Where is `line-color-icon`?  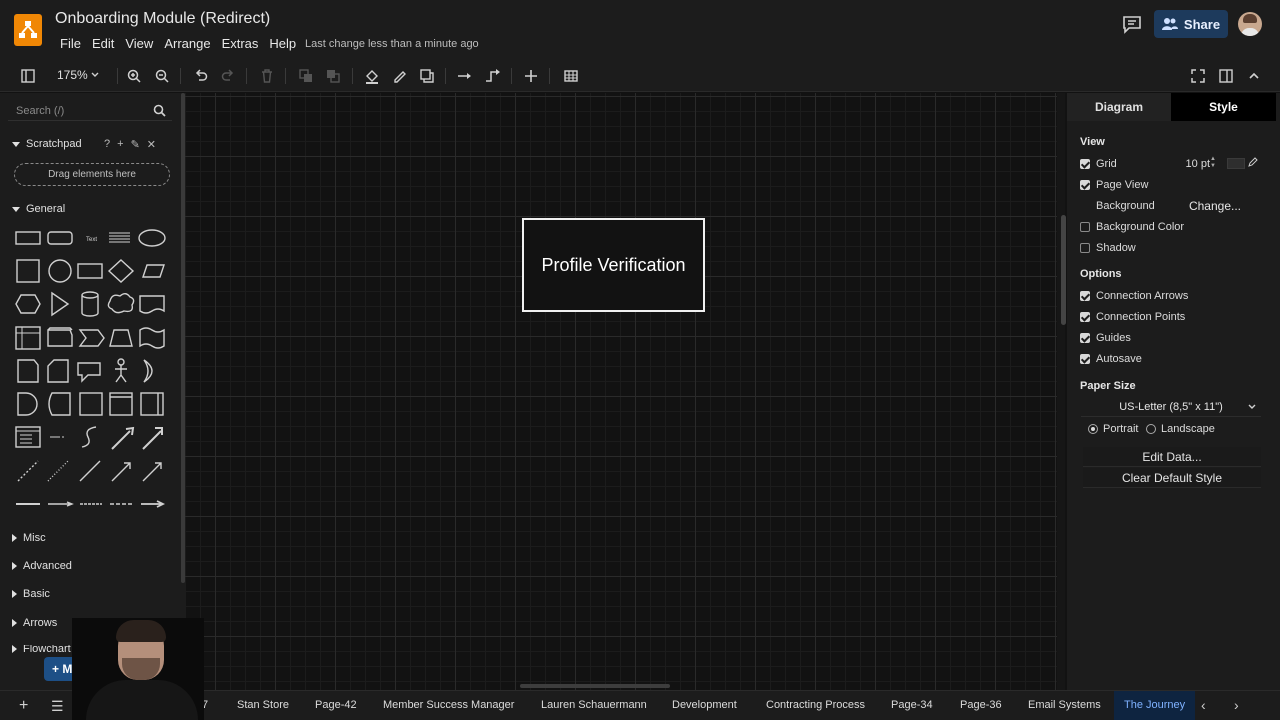
line-color-icon is located at coordinates (400, 76).